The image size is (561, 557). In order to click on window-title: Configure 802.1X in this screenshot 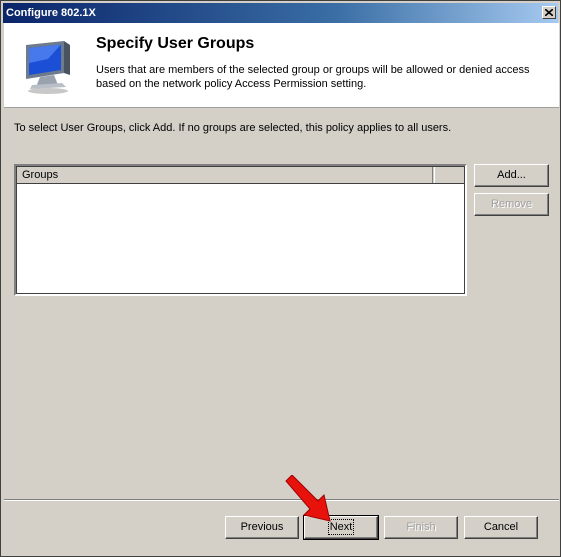, I will do `click(51, 13)`.